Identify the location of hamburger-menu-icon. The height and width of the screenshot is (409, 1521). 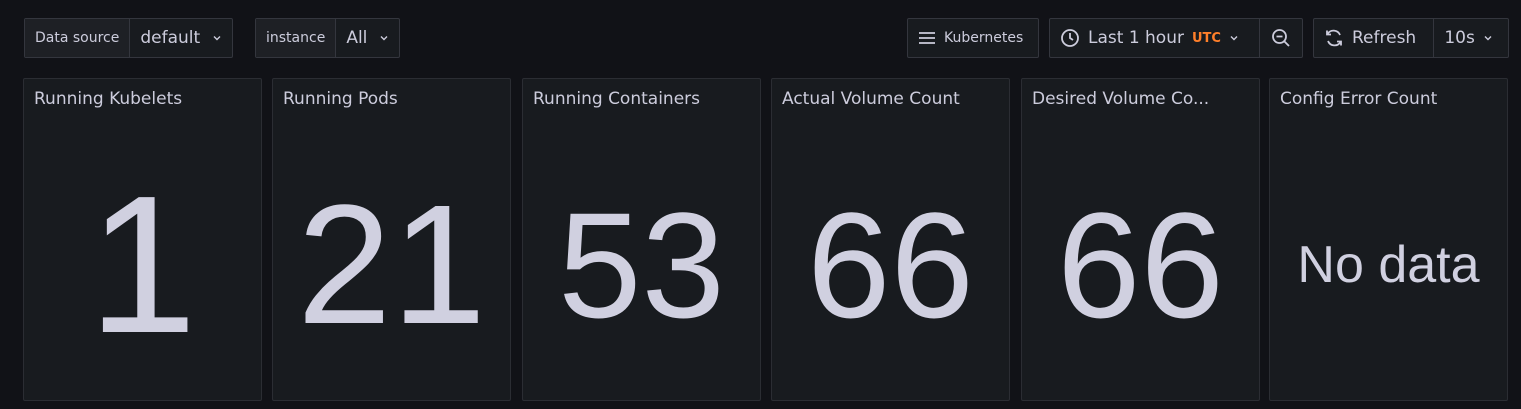
(927, 38).